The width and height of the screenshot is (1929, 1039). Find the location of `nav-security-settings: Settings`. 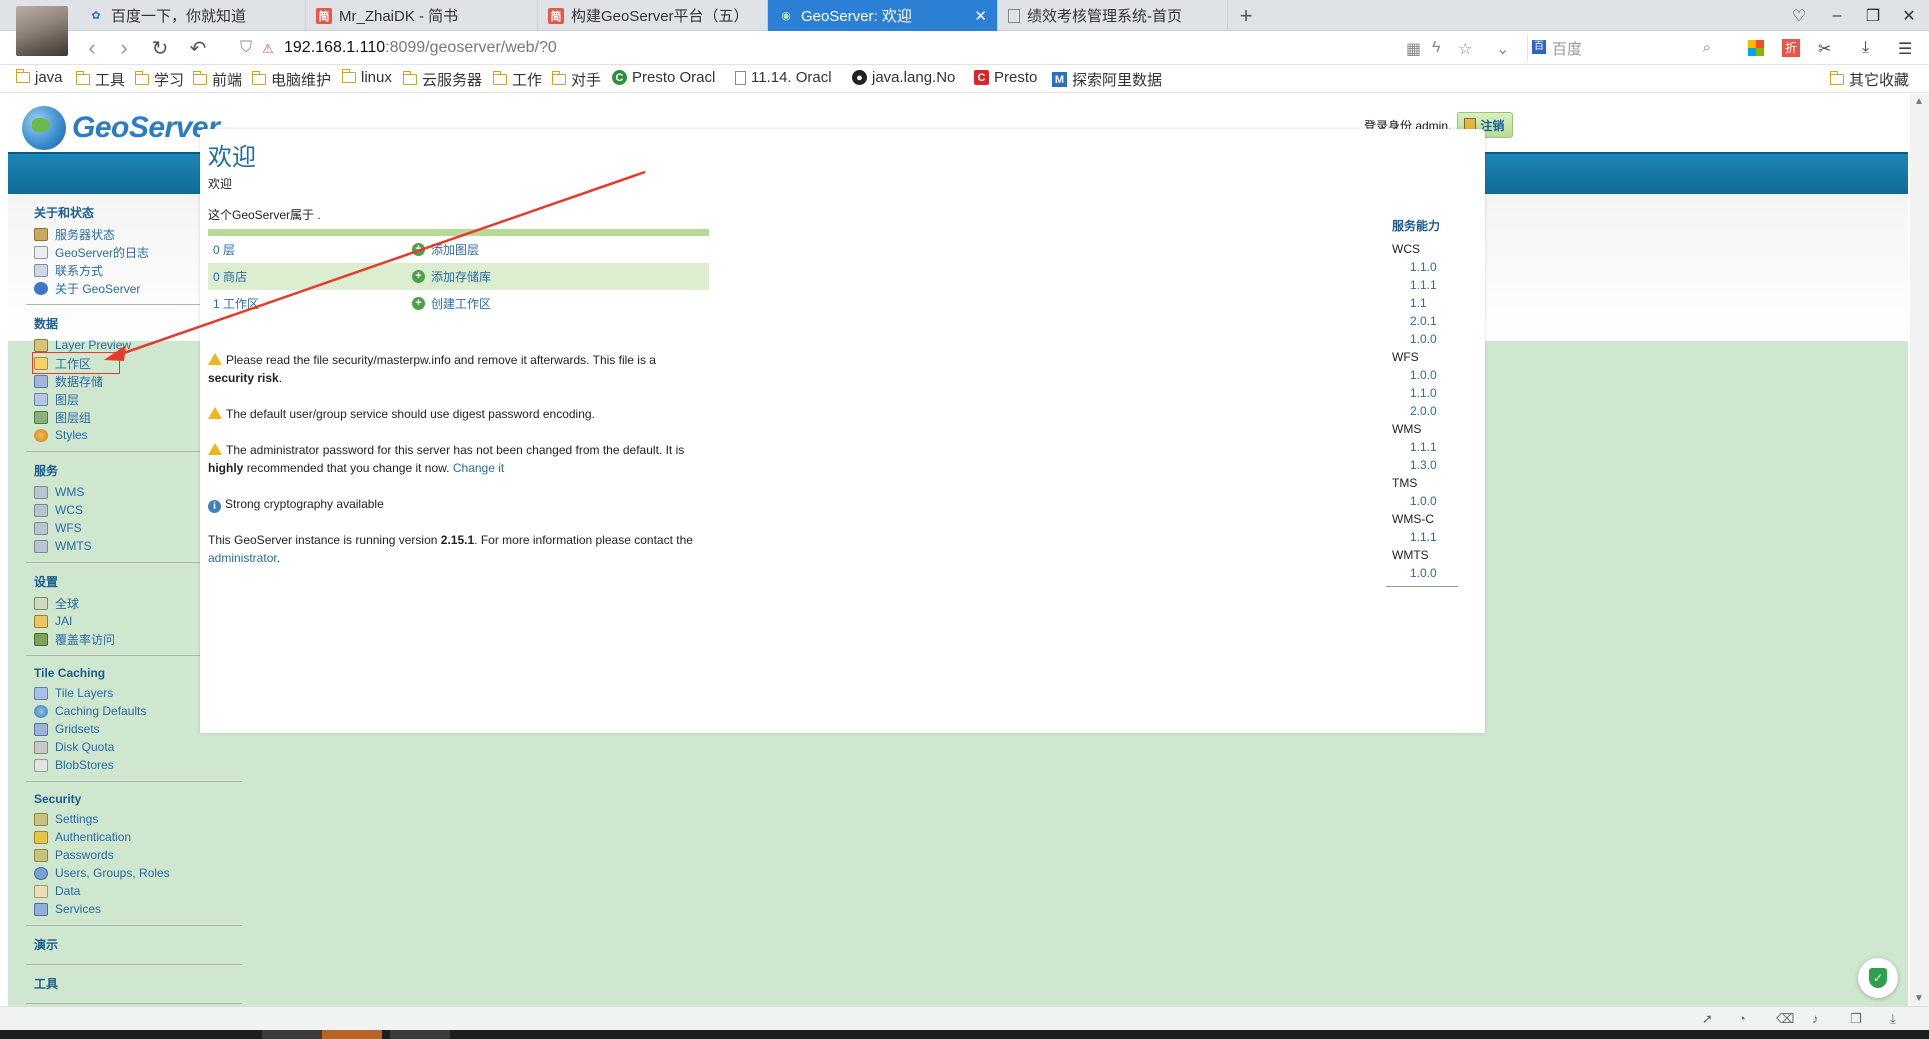

nav-security-settings: Settings is located at coordinates (138, 819).